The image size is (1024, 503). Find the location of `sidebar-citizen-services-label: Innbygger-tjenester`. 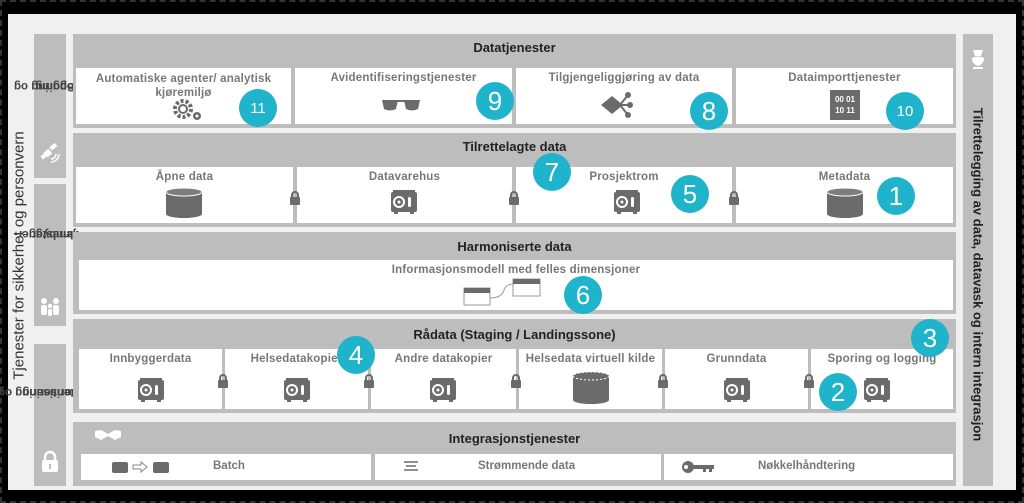

sidebar-citizen-services-label: Innbygger-tjenester is located at coordinates (47, 234).